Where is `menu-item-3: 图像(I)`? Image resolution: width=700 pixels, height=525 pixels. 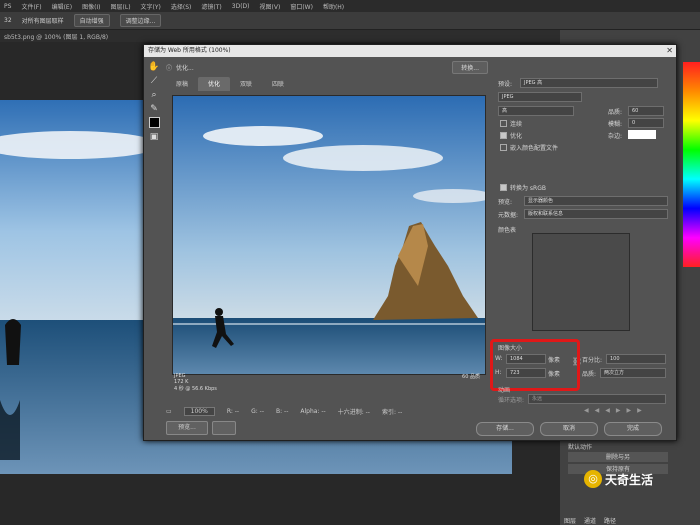
menu-item-3: 图像(I) is located at coordinates (91, 6).